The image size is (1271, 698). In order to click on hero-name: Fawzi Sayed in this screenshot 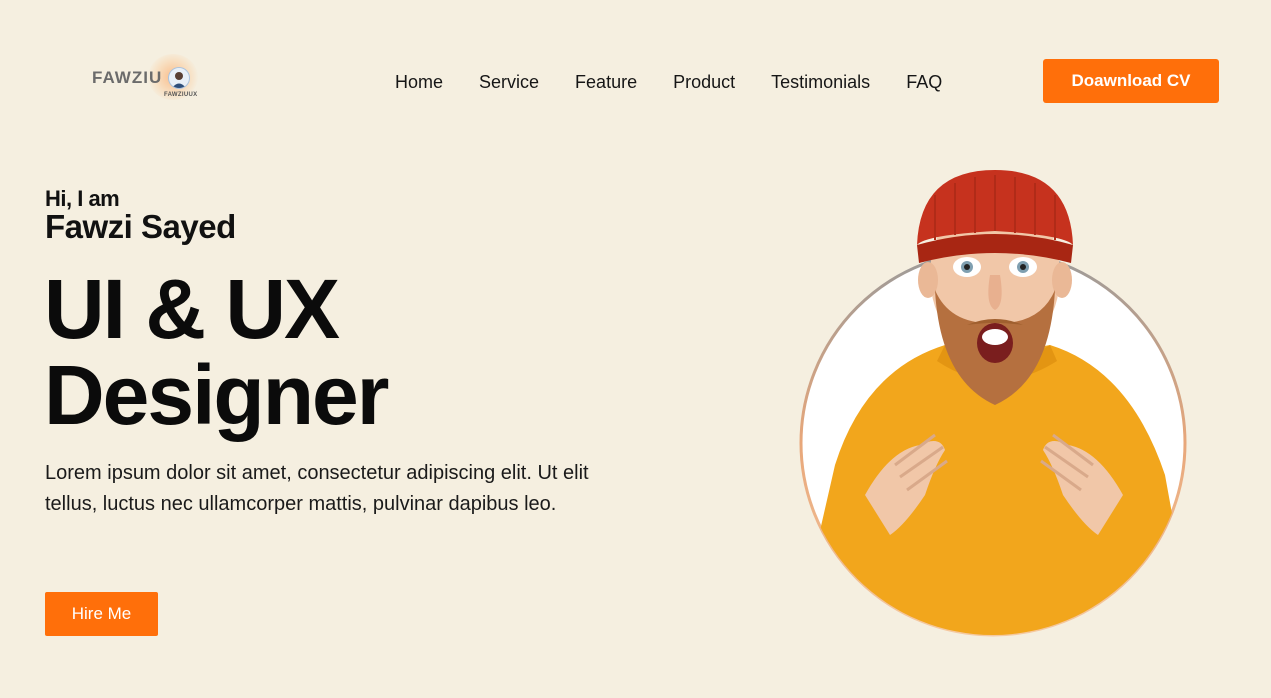, I will do `click(140, 226)`.